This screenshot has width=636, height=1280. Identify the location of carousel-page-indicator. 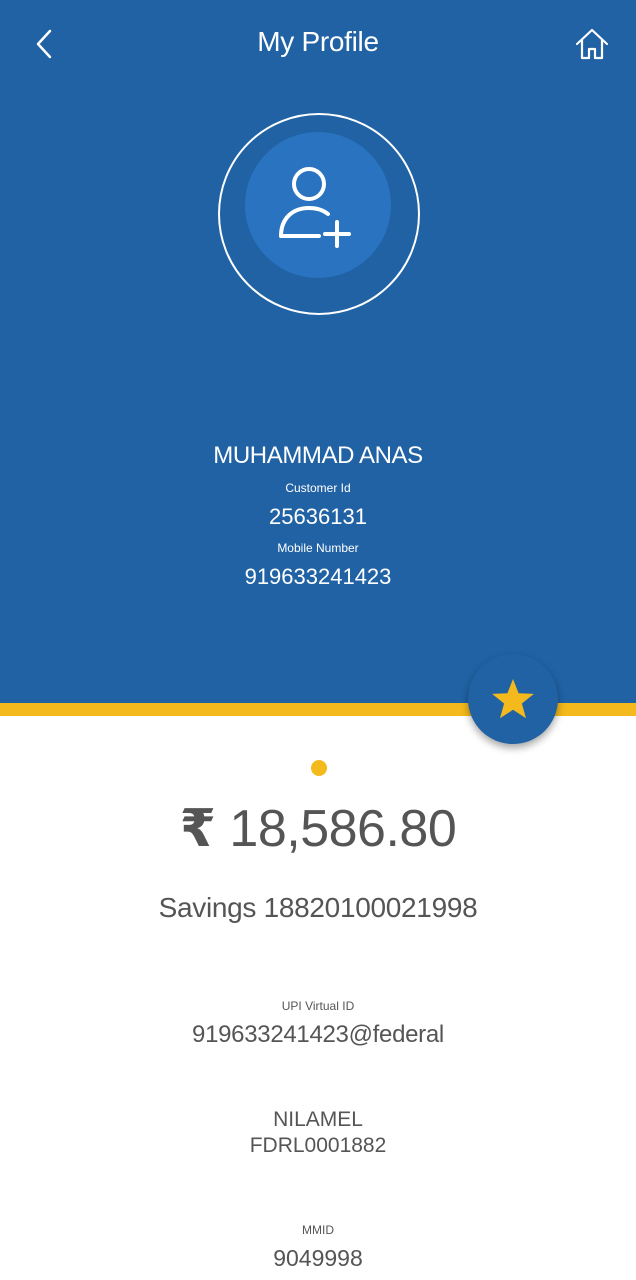
(319, 768).